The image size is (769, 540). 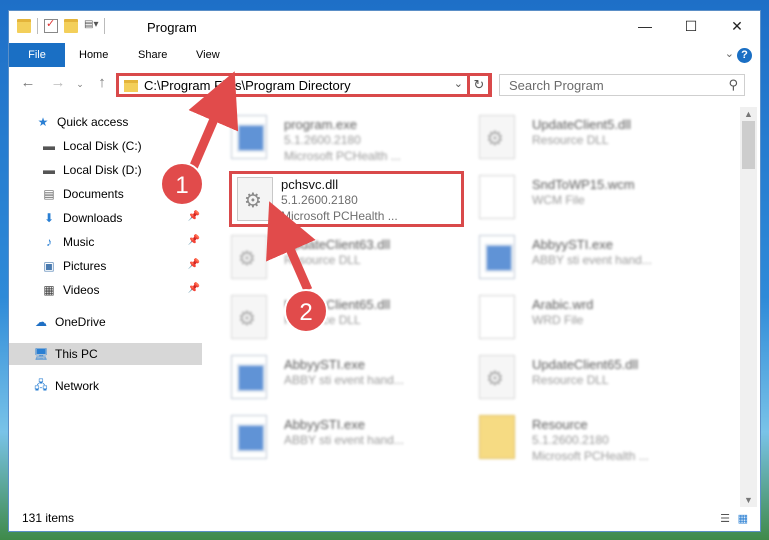 I want to click on sidebar-item-label: Videos, so click(x=81, y=290).